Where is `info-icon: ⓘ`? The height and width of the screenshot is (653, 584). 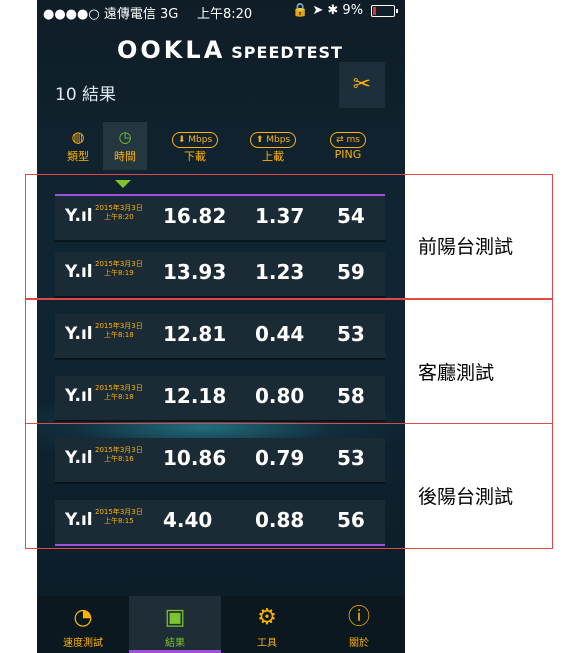 info-icon: ⓘ is located at coordinates (358, 617).